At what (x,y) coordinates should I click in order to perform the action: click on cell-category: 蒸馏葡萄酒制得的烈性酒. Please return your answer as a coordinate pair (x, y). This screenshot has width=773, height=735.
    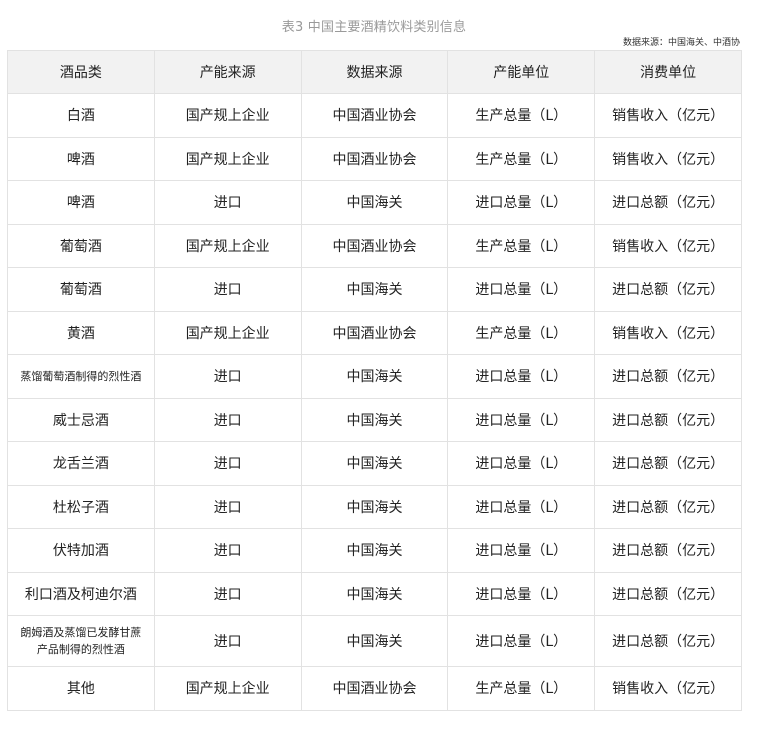
    Looking at the image, I should click on (81, 376).